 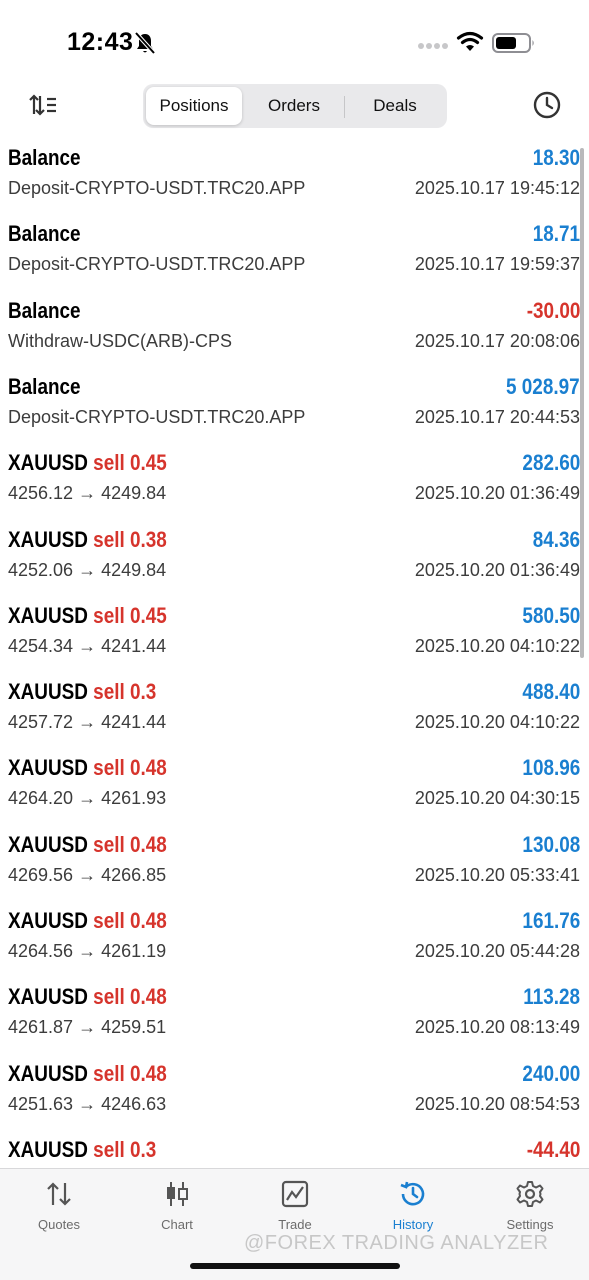 What do you see at coordinates (497, 264) in the screenshot?
I see `deal-time: 2025.10.17 19:59:37` at bounding box center [497, 264].